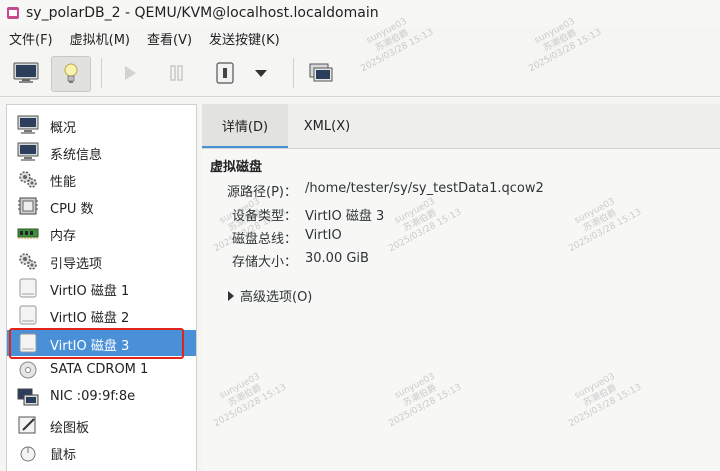 The height and width of the screenshot is (471, 720). I want to click on sidebar-item-virtio-disk-1: VirtIO 磁盘 1, so click(101, 288).